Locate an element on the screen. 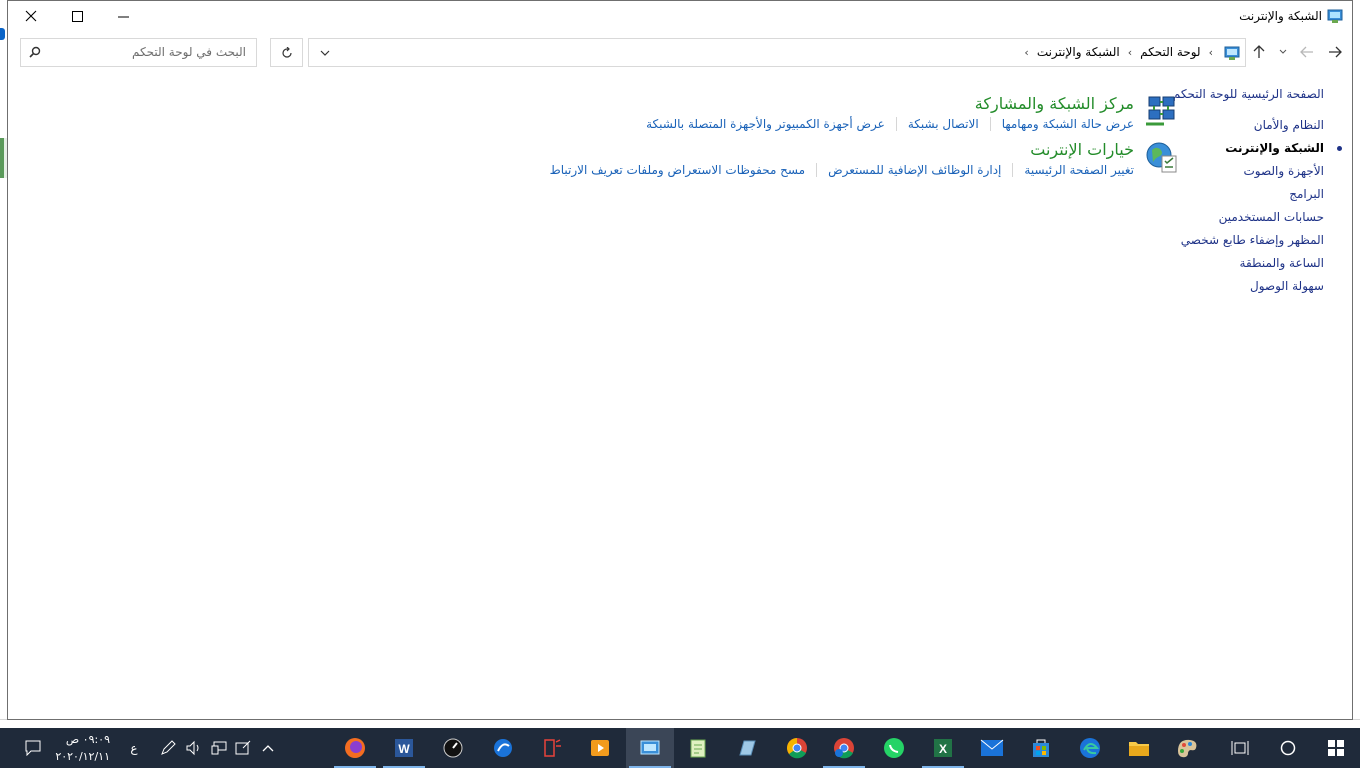 This screenshot has height=768, width=1360. arrow-left-icon is located at coordinates (1306, 52).